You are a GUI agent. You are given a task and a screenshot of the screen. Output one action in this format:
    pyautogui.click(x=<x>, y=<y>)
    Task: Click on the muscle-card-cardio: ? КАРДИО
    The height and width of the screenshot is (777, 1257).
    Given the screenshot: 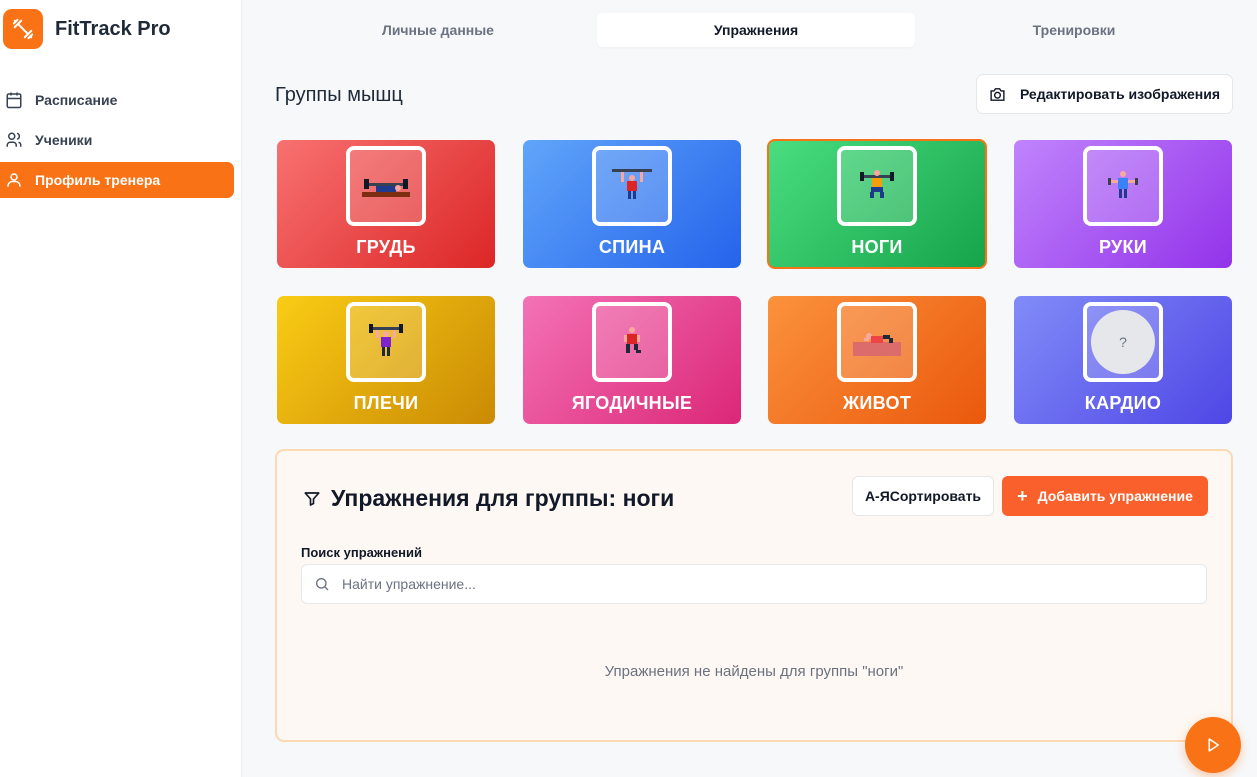 What is the action you would take?
    pyautogui.click(x=1123, y=360)
    